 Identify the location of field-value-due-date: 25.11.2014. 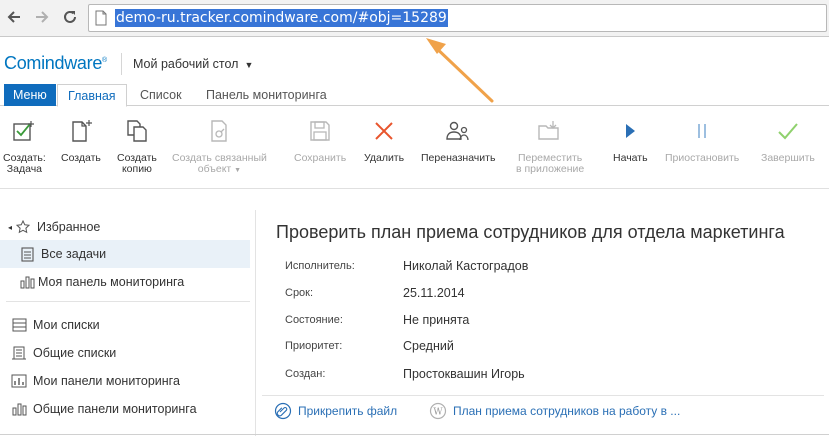
(434, 293).